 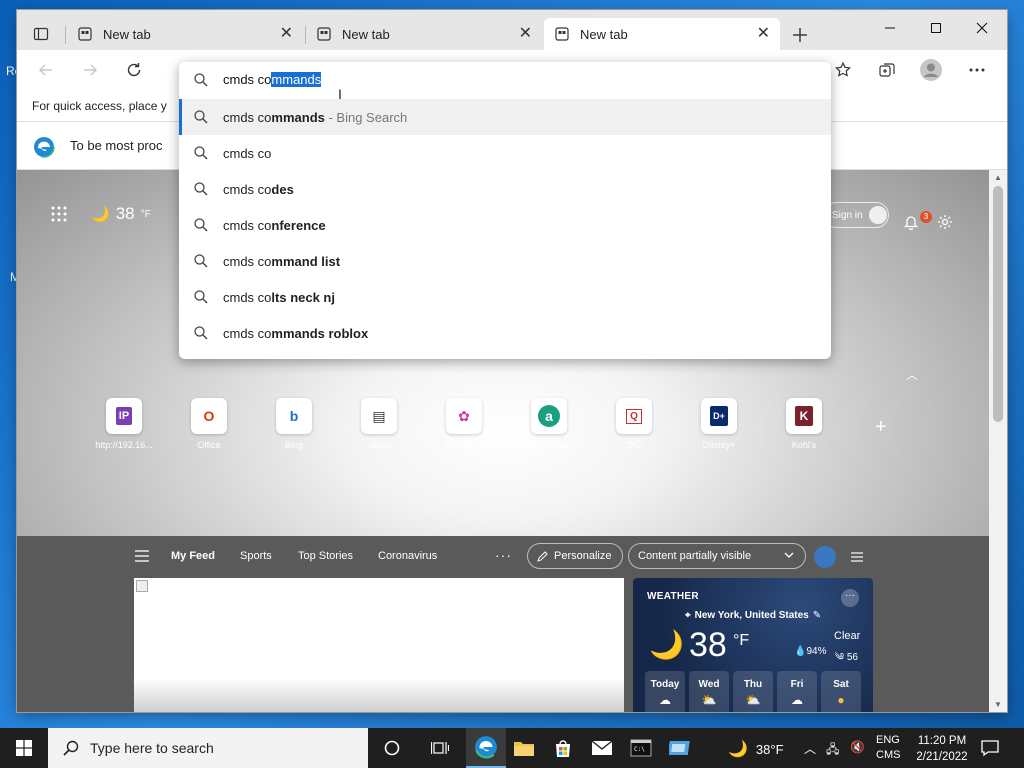 I want to click on scrollbar-thumb, so click(x=998, y=304).